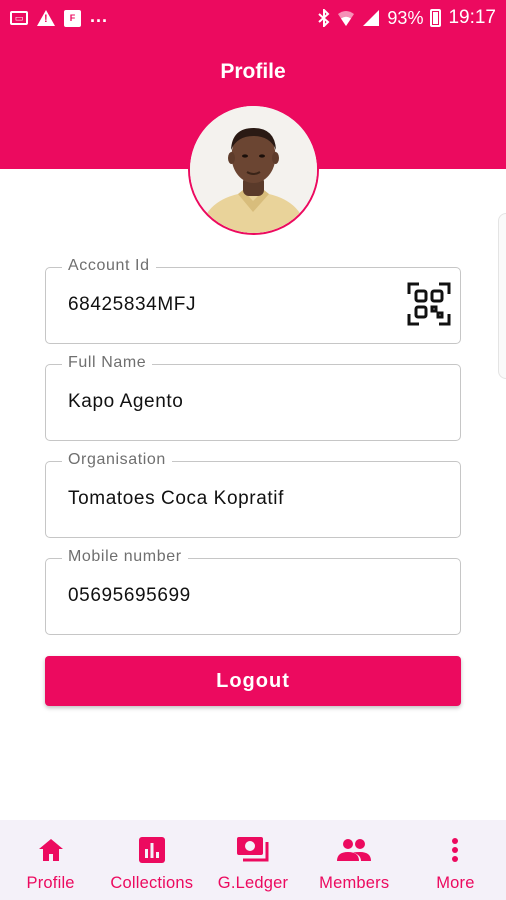 Image resolution: width=506 pixels, height=900 pixels. Describe the element at coordinates (253, 300) in the screenshot. I see `account-id-field: Account Id 68425834MFJ` at that location.